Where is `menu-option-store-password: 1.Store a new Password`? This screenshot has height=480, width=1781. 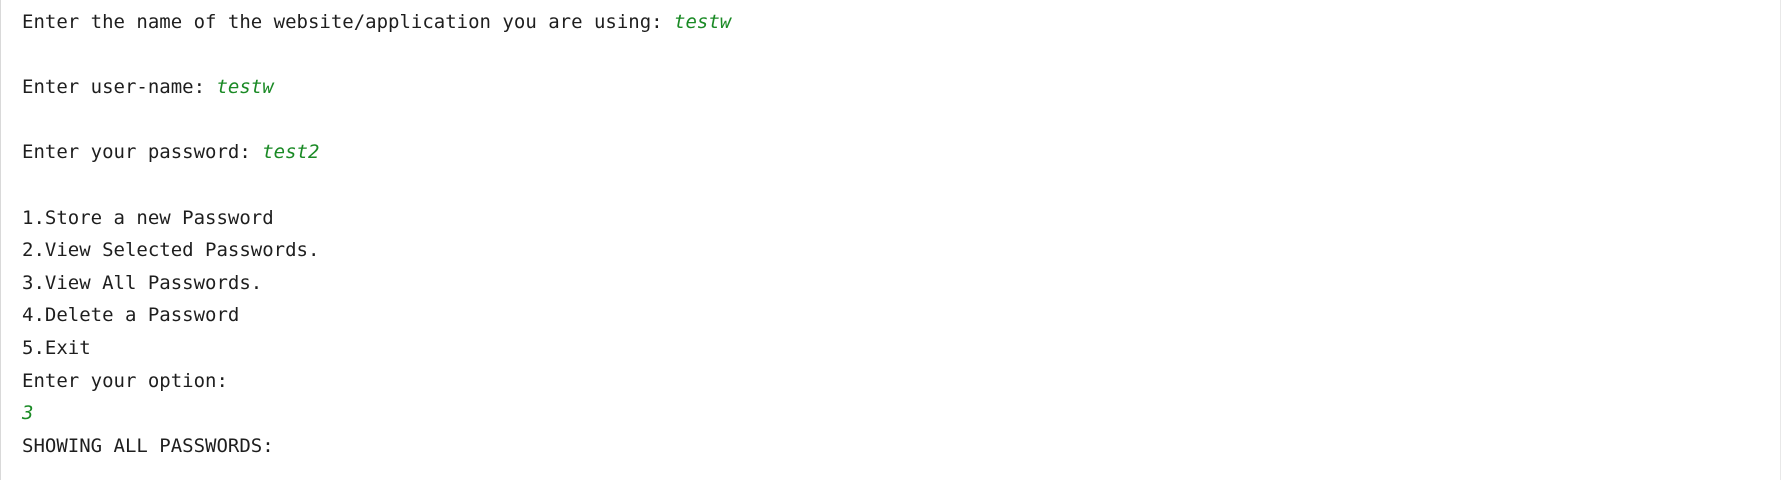 menu-option-store-password: 1.Store a new Password is located at coordinates (148, 217).